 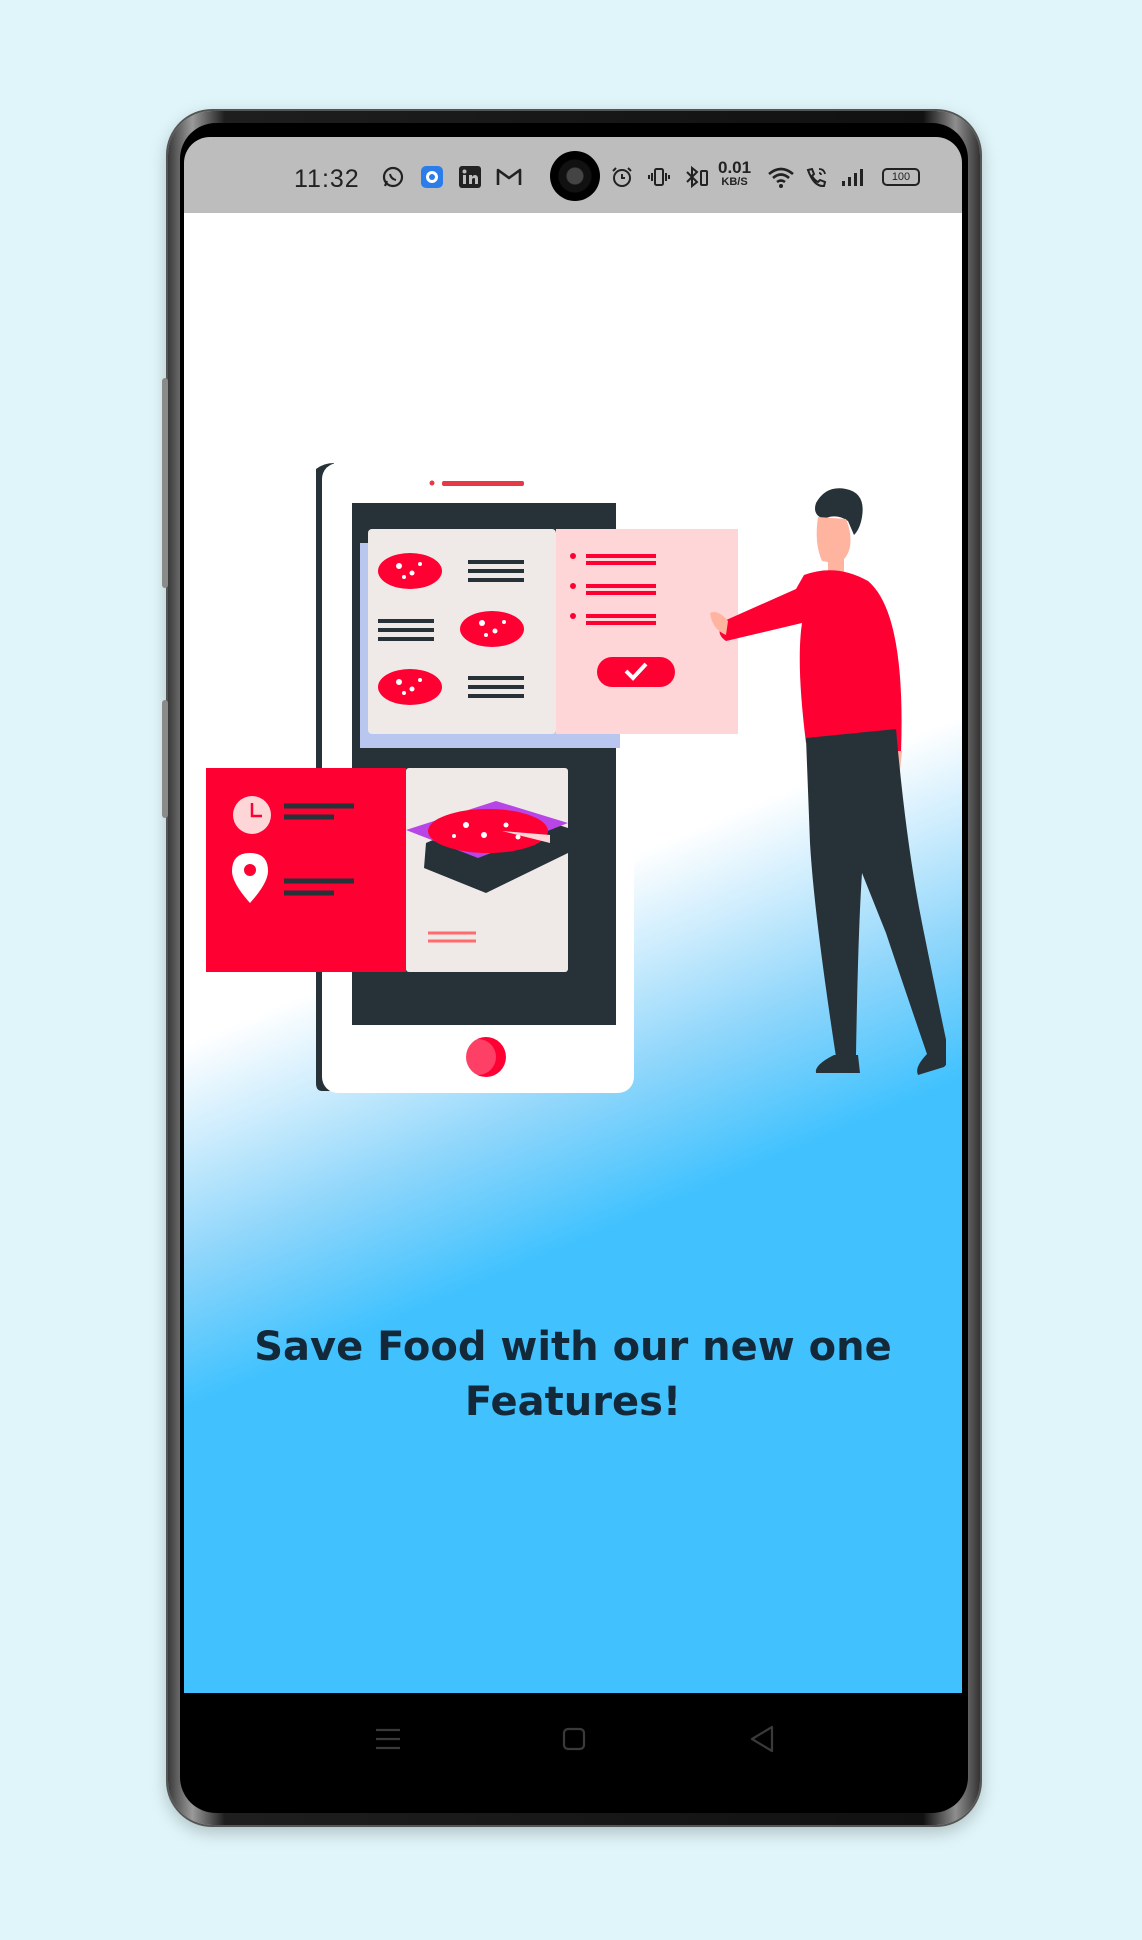 What do you see at coordinates (393, 177) in the screenshot?
I see `whatsapp-icon` at bounding box center [393, 177].